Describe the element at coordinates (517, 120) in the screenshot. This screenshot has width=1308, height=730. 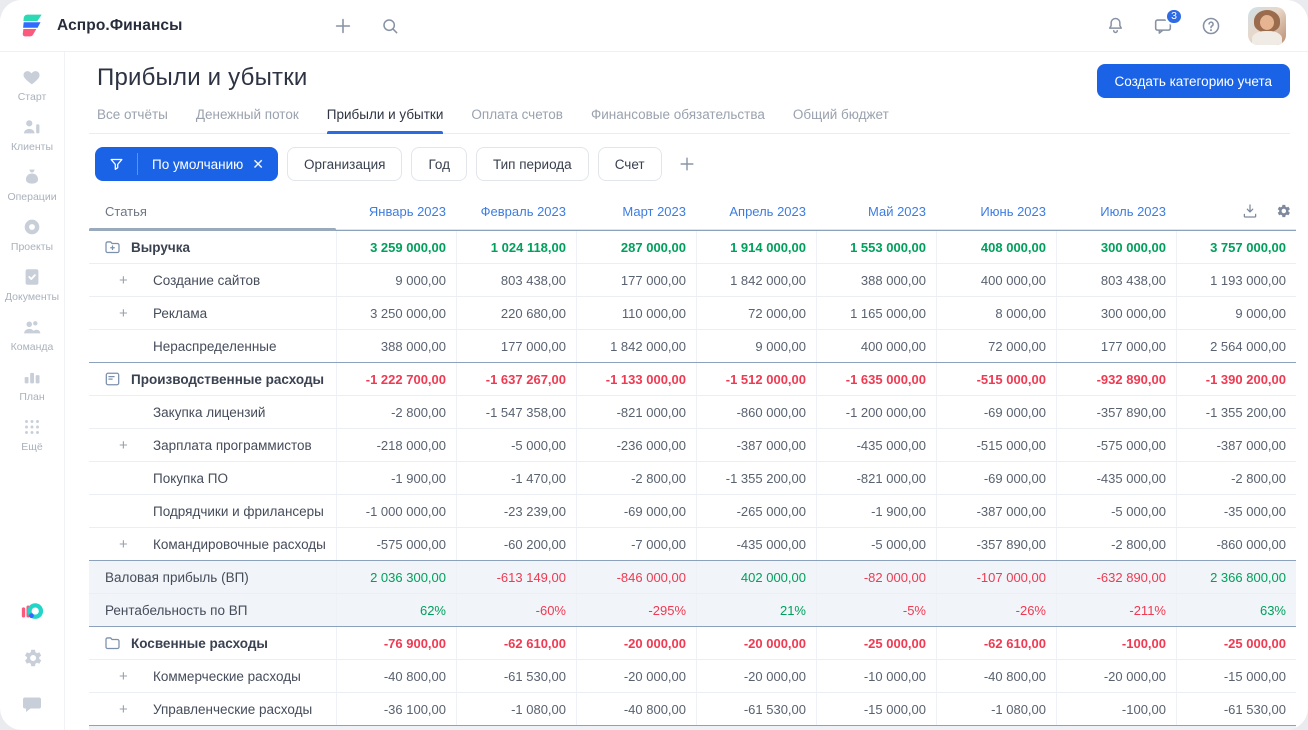
I see `tab-bill-payment: Оплата счетов` at that location.